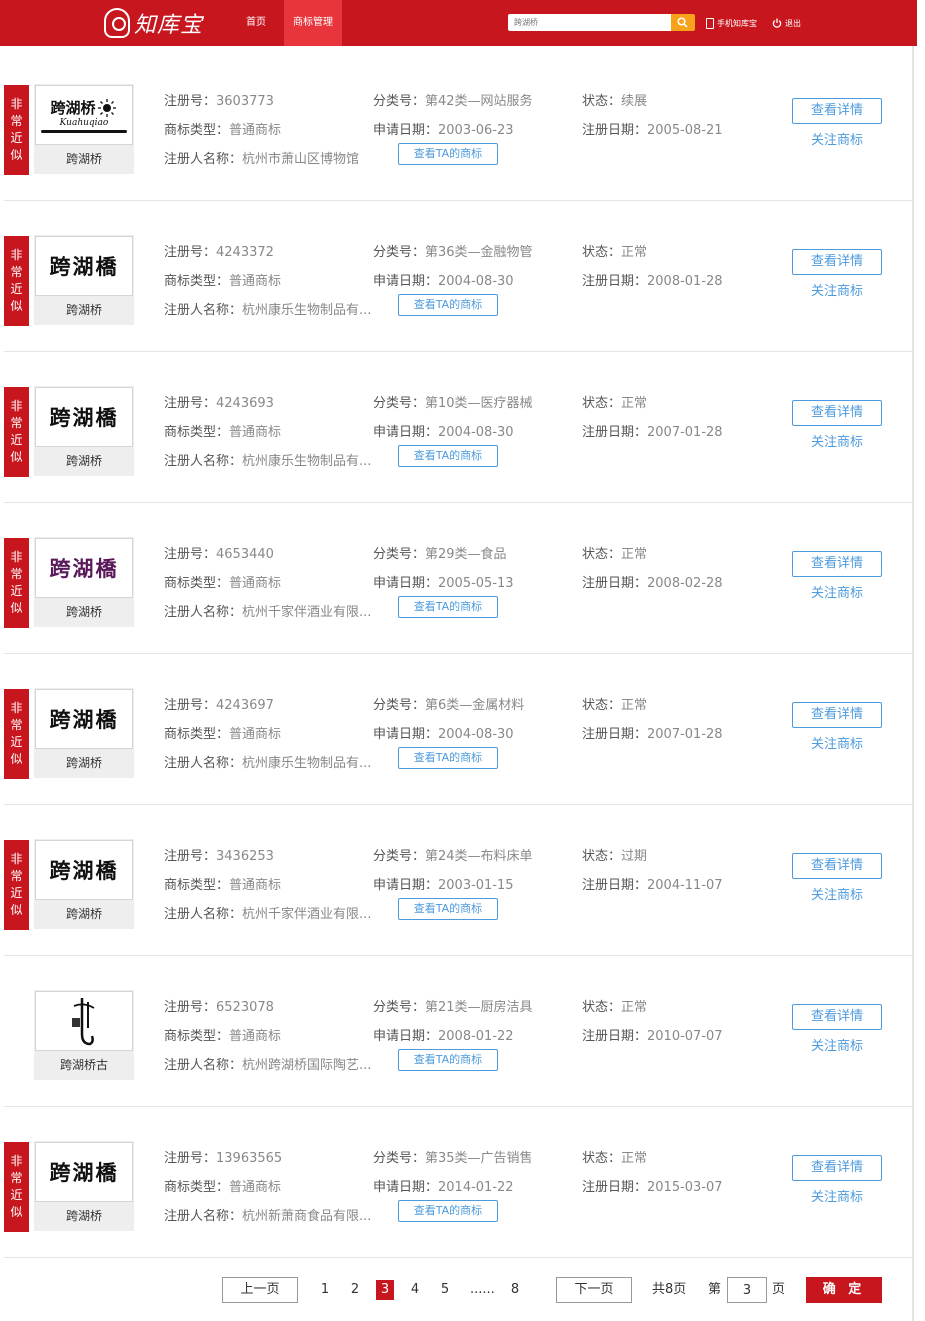 The width and height of the screenshot is (925, 1321). I want to click on page-number: 1, so click(325, 1290).